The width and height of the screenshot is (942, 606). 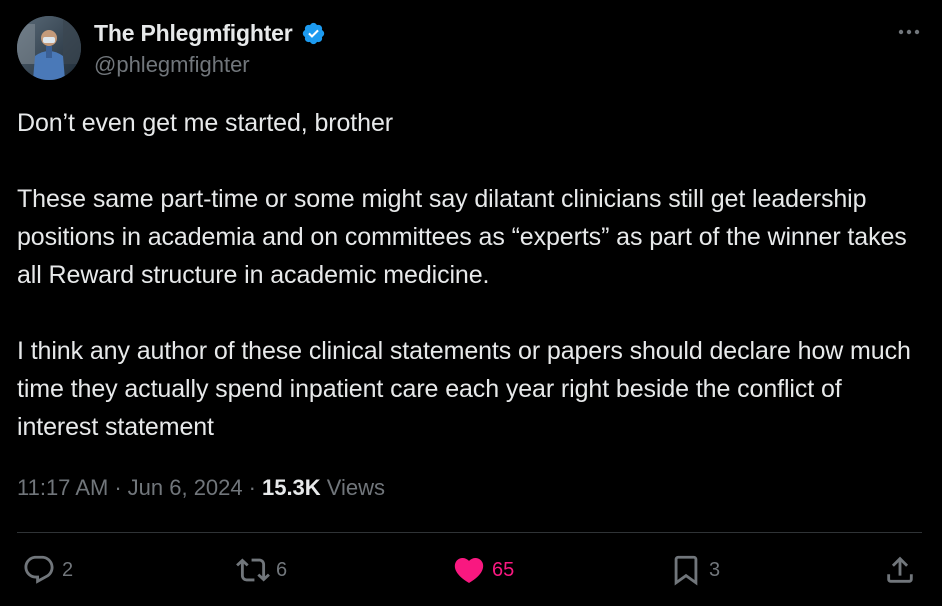 I want to click on repost-icon, so click(x=253, y=570).